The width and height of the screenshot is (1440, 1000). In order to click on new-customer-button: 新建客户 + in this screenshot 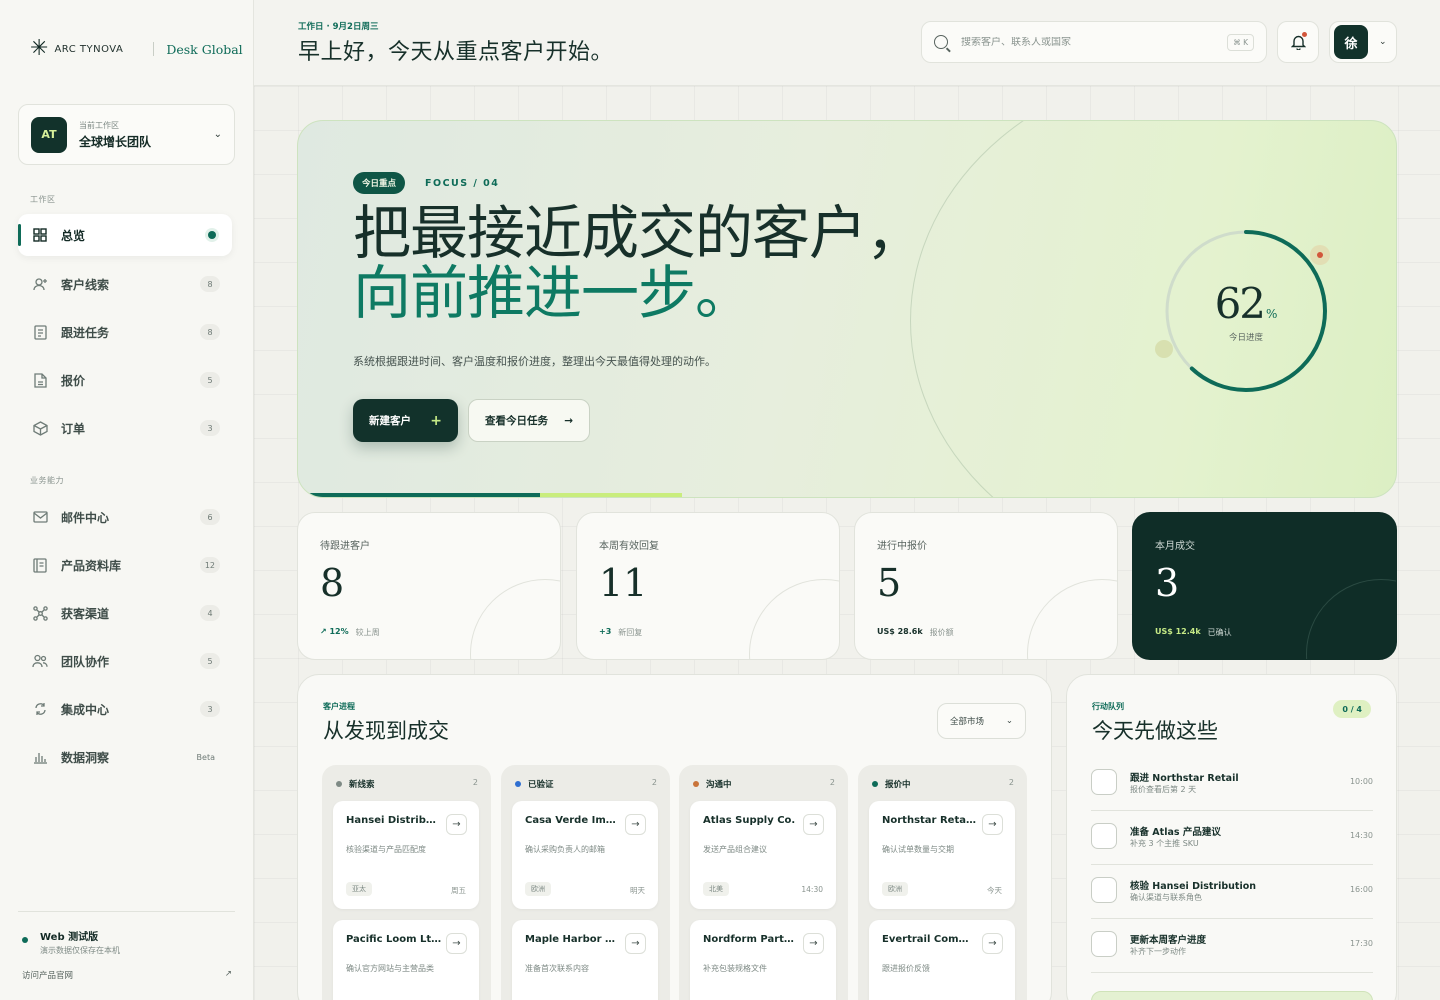, I will do `click(405, 420)`.